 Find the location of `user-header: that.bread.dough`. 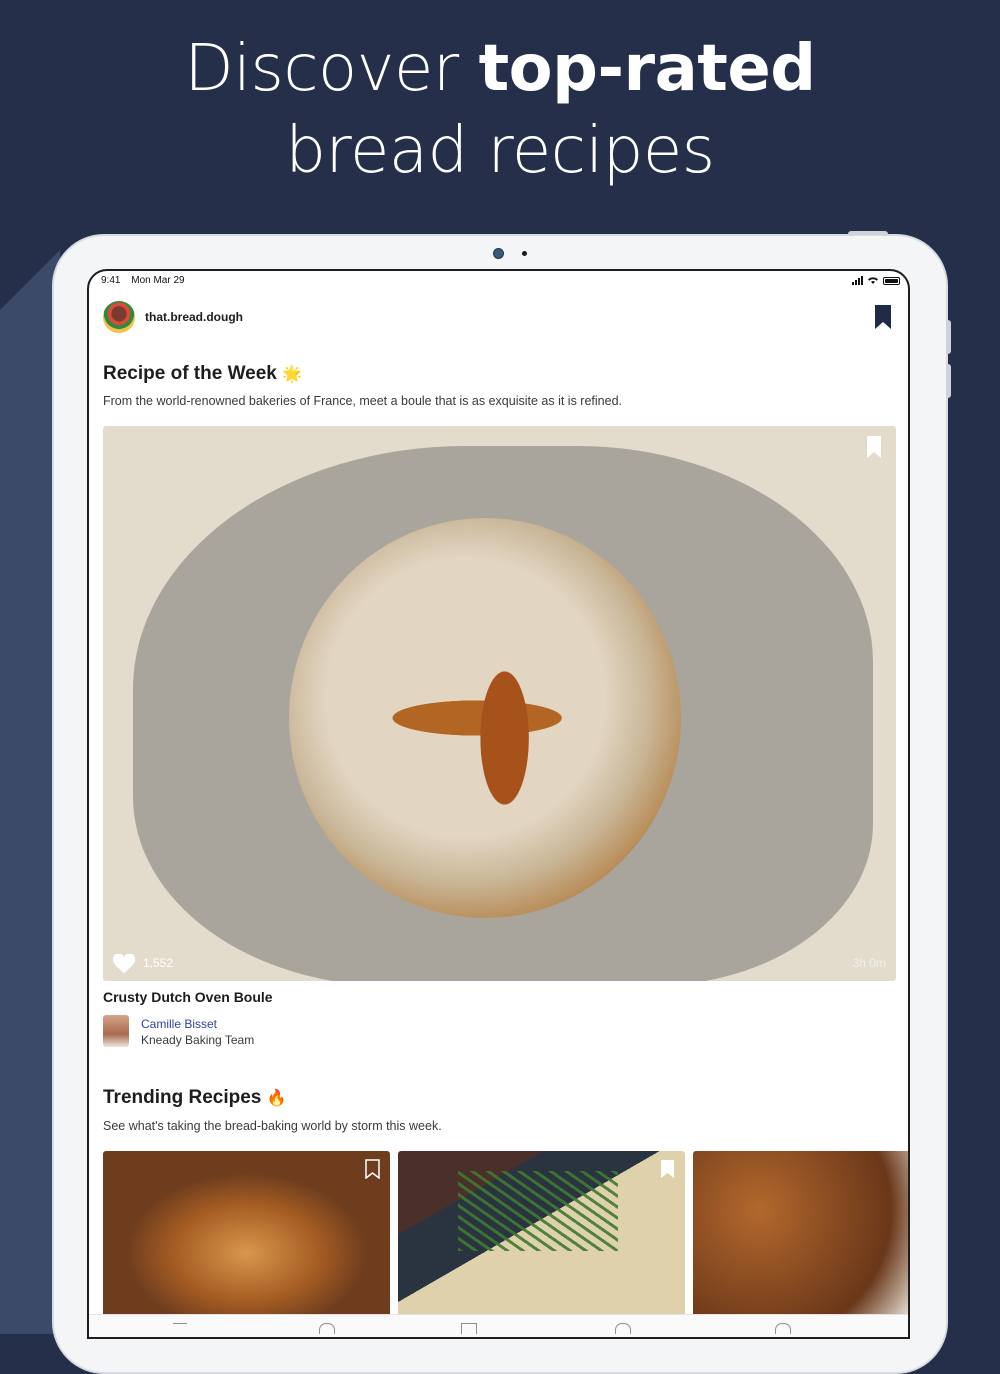

user-header: that.bread.dough is located at coordinates (173, 317).